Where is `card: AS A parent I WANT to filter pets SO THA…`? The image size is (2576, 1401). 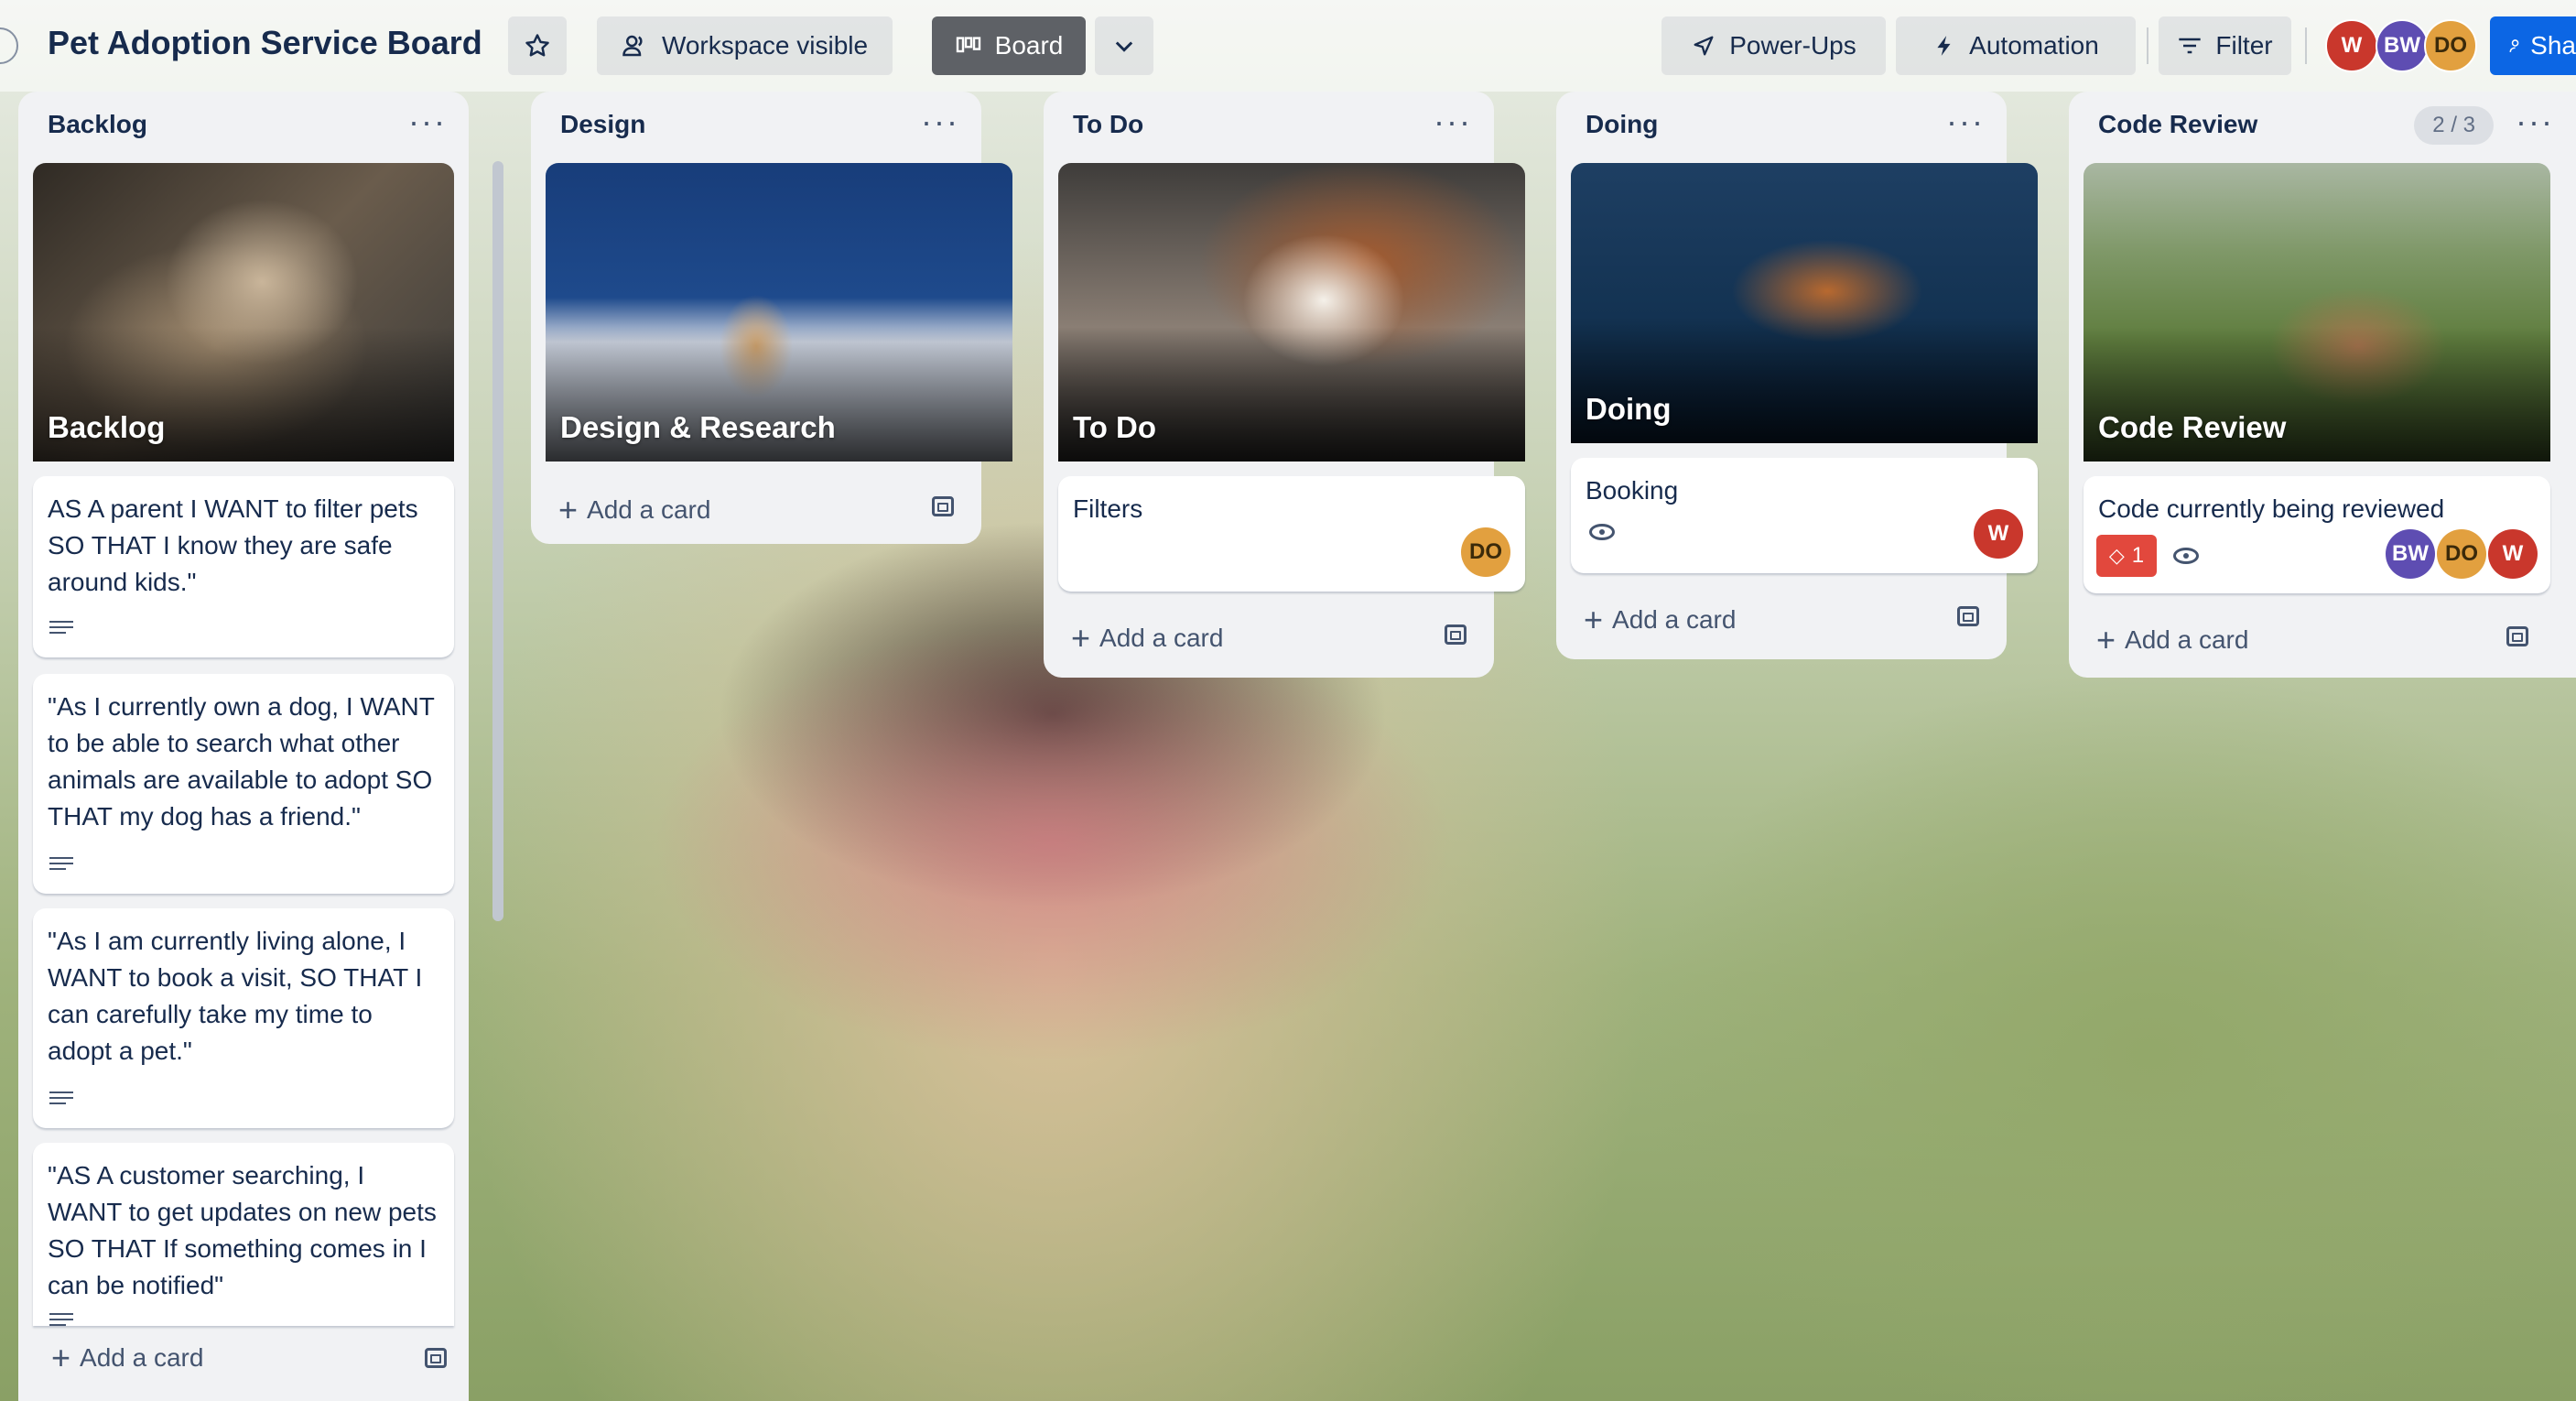 card: AS A parent I WANT to filter pets SO THA… is located at coordinates (244, 566).